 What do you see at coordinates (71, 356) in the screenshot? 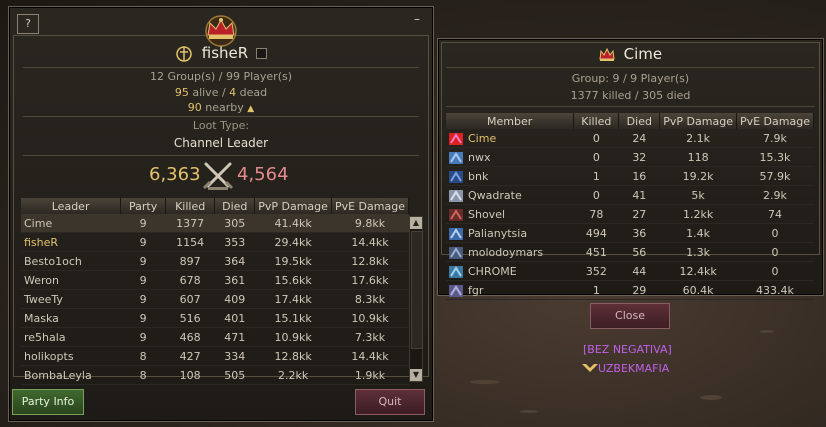
I see `leader-name-cell: holikopts` at bounding box center [71, 356].